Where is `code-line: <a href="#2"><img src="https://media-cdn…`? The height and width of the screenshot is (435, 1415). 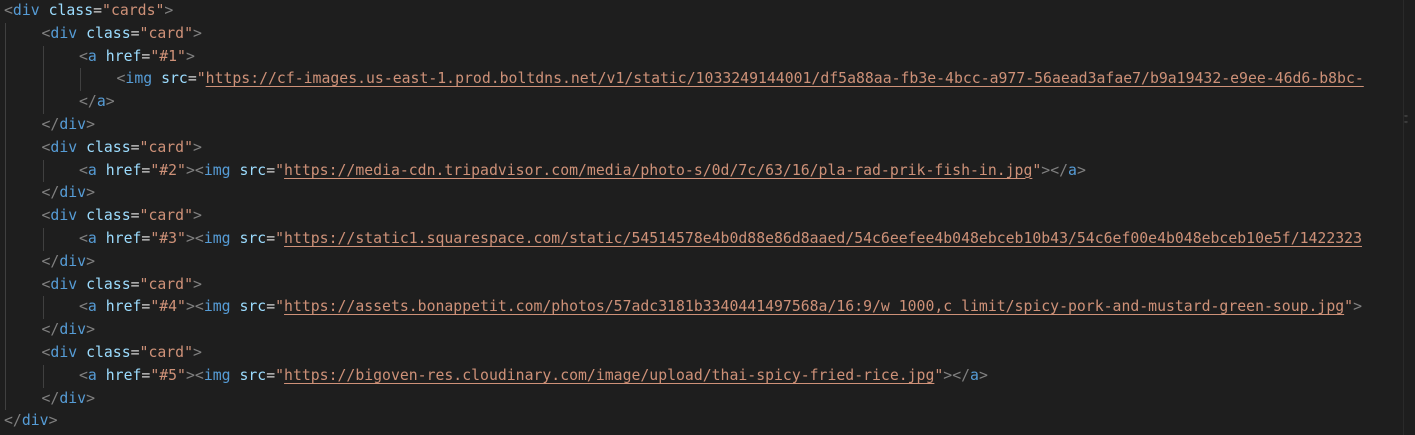 code-line: <a href="#2"><img src="https://media-cdn… is located at coordinates (582, 171).